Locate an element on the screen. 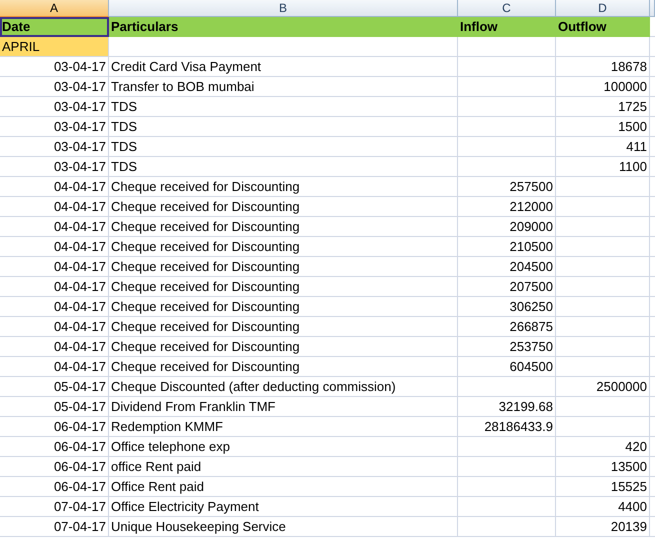 Image resolution: width=655 pixels, height=541 pixels. table-cell: 257500 is located at coordinates (507, 187).